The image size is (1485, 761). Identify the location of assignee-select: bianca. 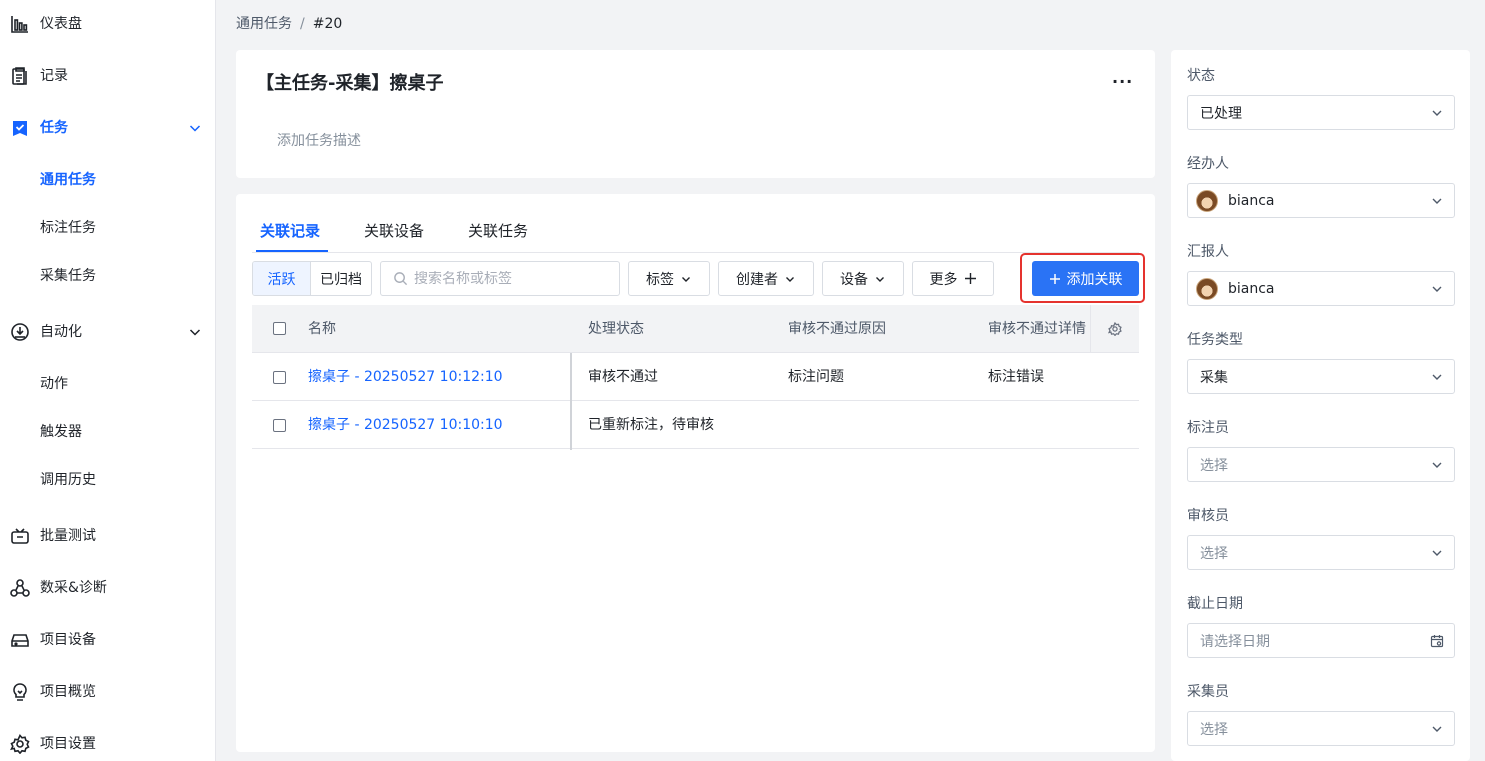
(1321, 200).